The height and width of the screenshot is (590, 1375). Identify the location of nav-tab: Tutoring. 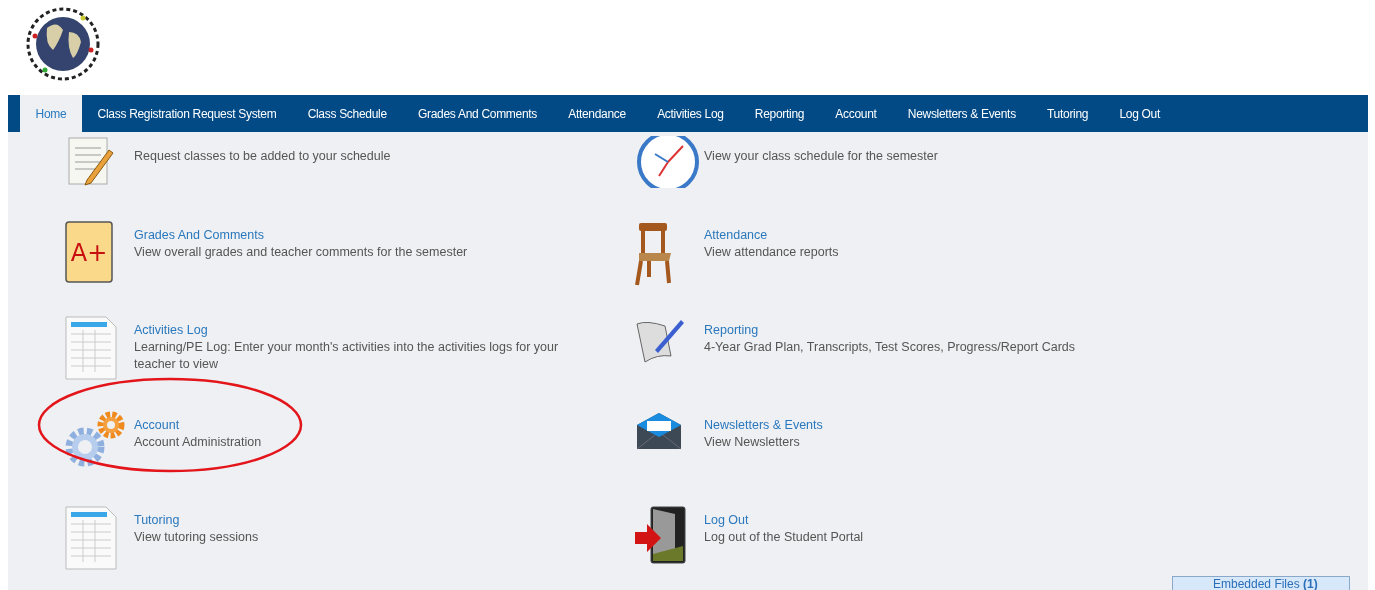
(1067, 113).